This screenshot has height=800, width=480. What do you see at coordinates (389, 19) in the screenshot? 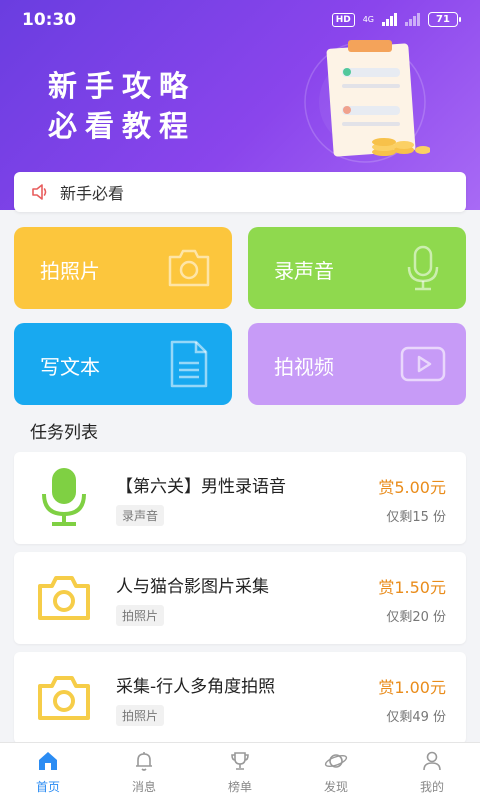
I see `signal-icon` at bounding box center [389, 19].